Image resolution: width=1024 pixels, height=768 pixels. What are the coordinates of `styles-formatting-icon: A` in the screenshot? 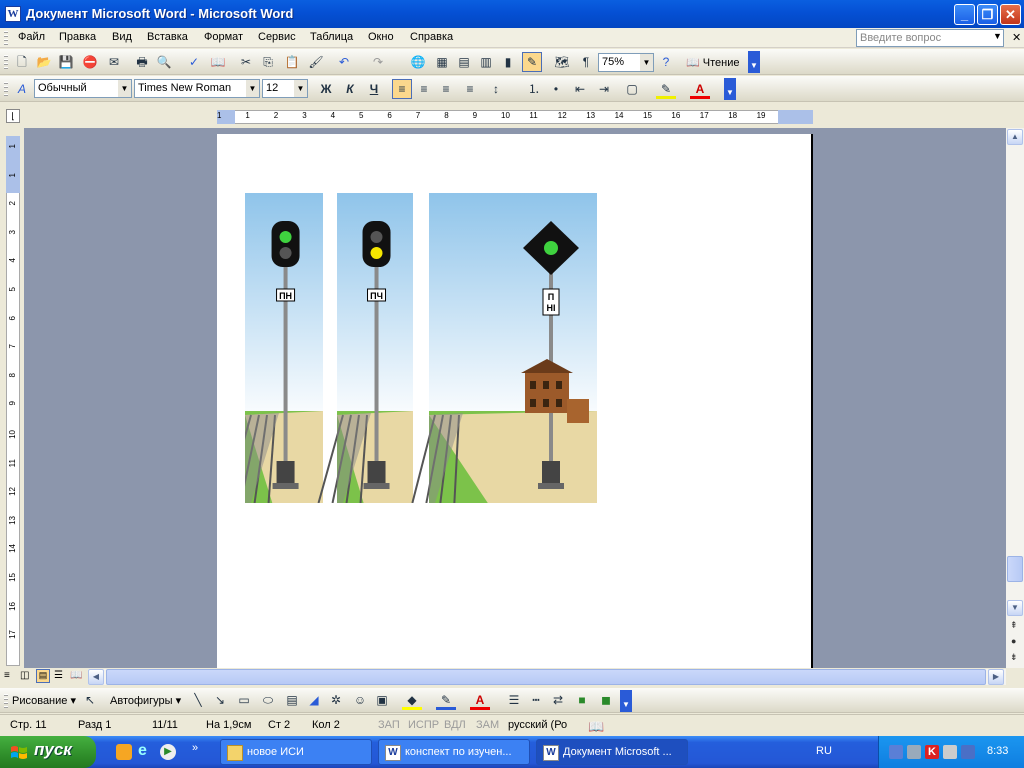 It's located at (22, 89).